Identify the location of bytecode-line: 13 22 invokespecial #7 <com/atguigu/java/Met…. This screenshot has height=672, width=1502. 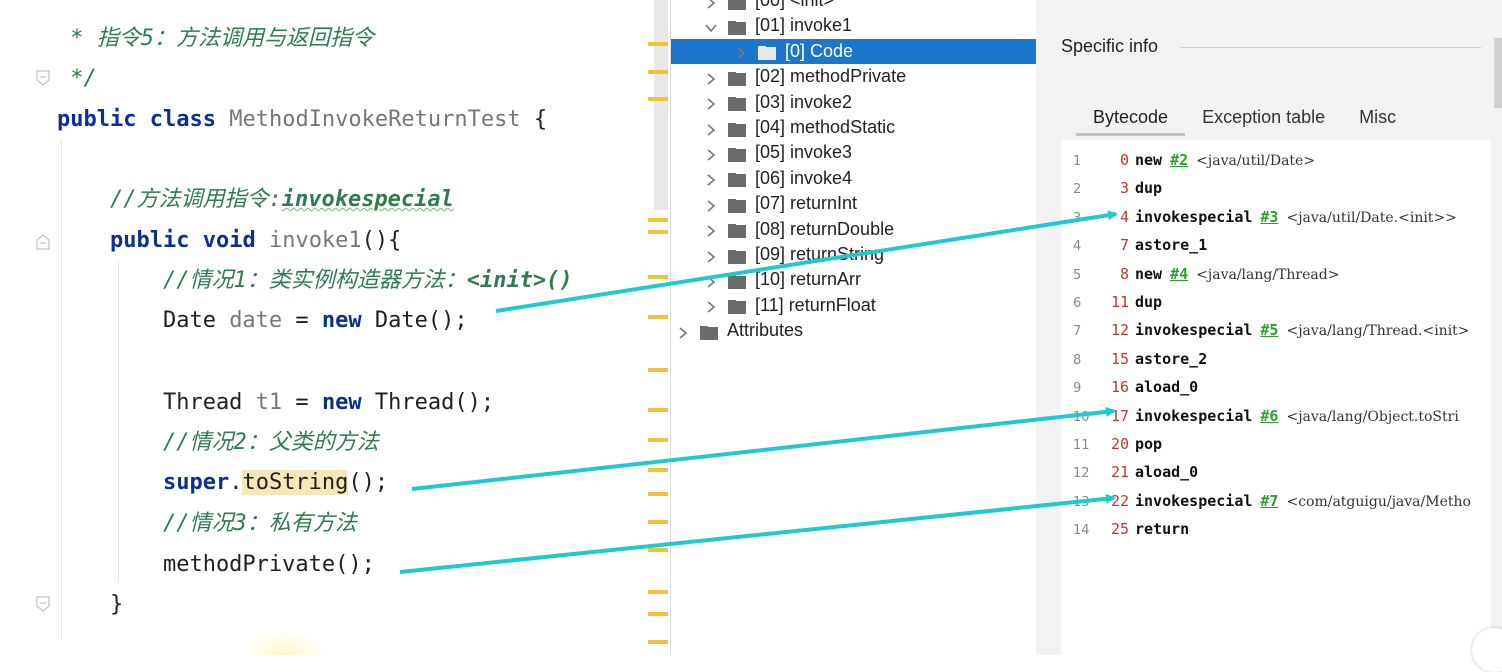
(1266, 501).